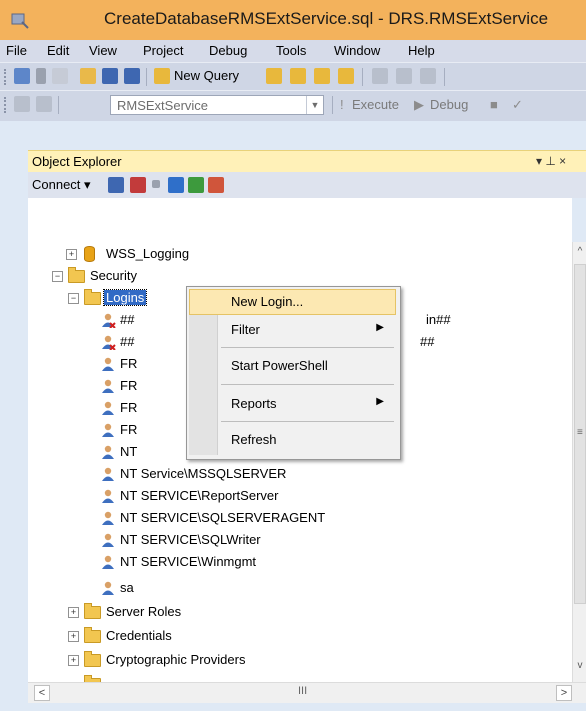 This screenshot has width=586, height=711. What do you see at coordinates (203, 473) in the screenshot?
I see `login-name: NT Service\MSSQLSERVER` at bounding box center [203, 473].